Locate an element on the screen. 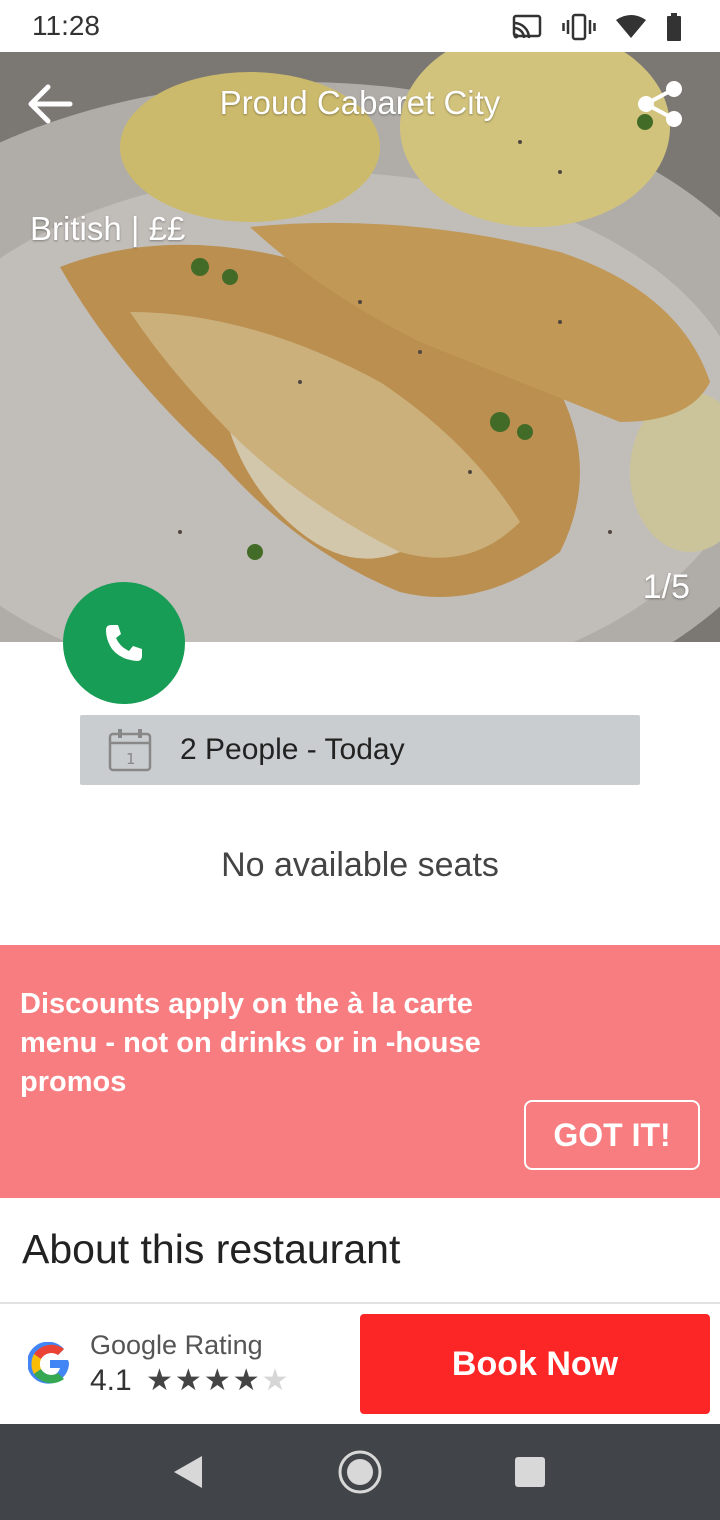 Image resolution: width=720 pixels, height=1520 pixels. nav-bar is located at coordinates (360, 1472).